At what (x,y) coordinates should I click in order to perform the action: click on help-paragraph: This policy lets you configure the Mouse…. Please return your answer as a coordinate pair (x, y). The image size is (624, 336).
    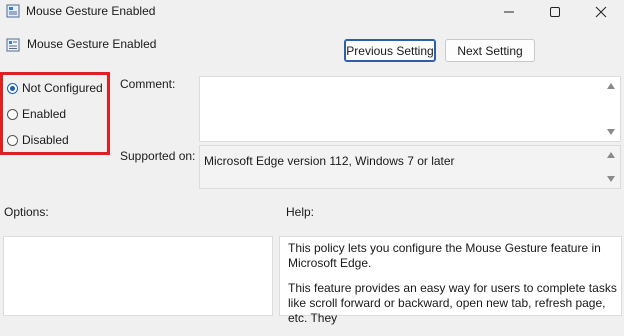
    Looking at the image, I should click on (444, 255).